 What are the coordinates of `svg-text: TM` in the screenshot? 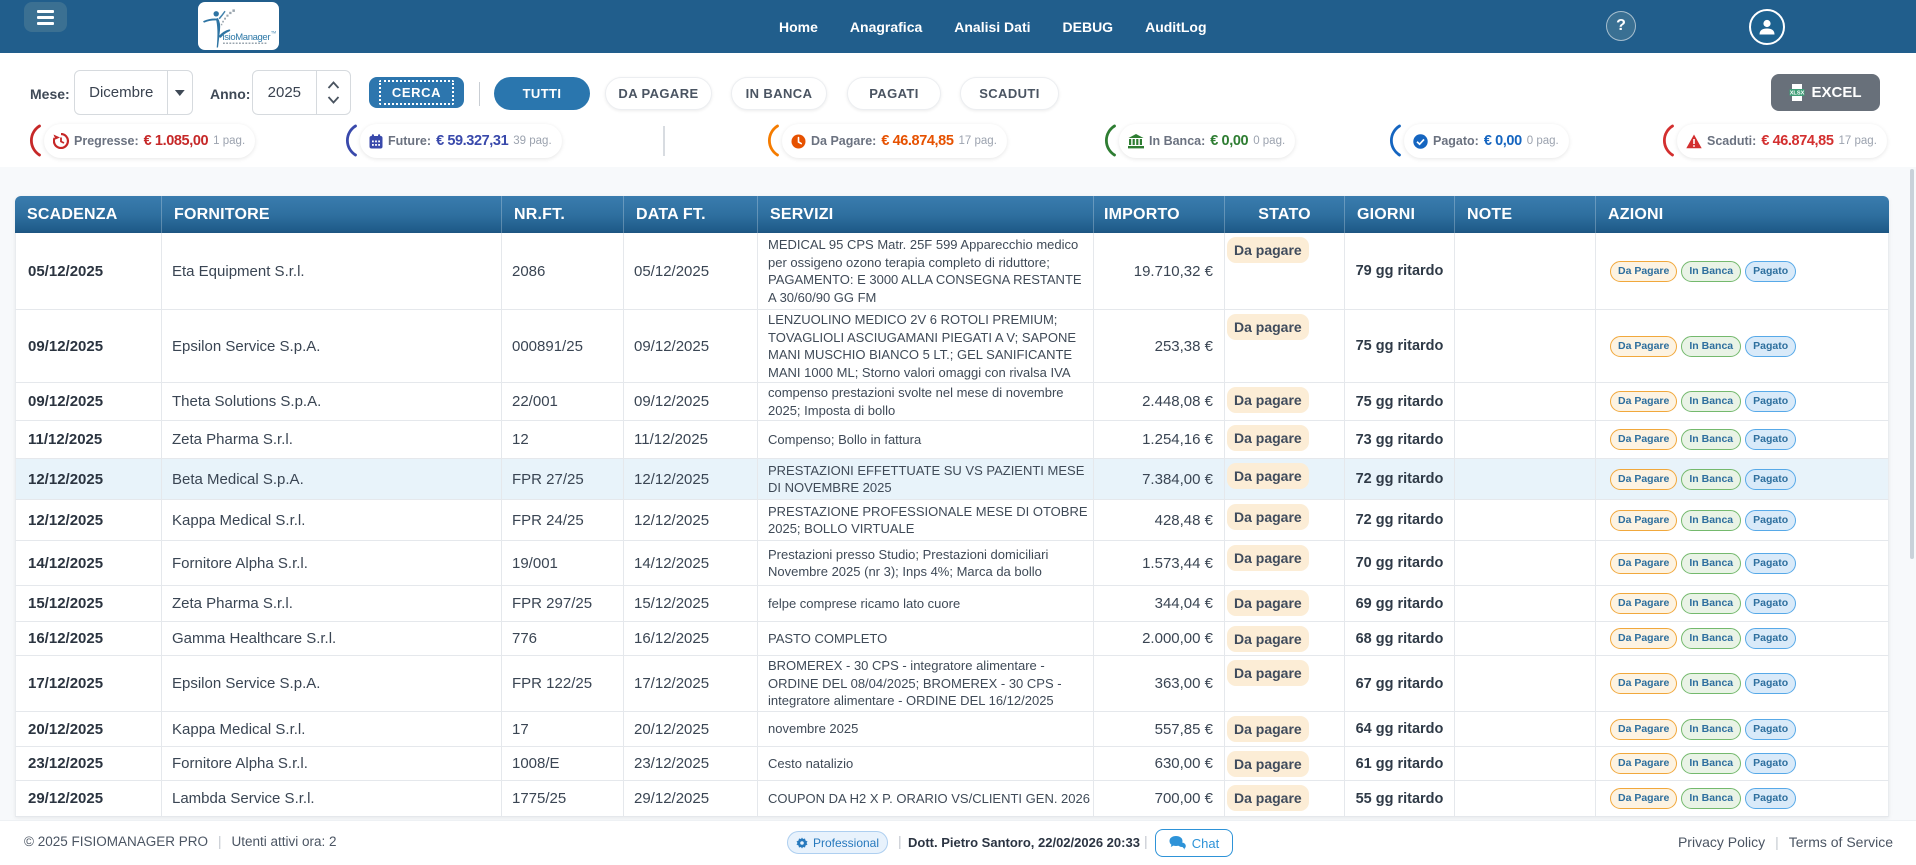 It's located at (273, 33).